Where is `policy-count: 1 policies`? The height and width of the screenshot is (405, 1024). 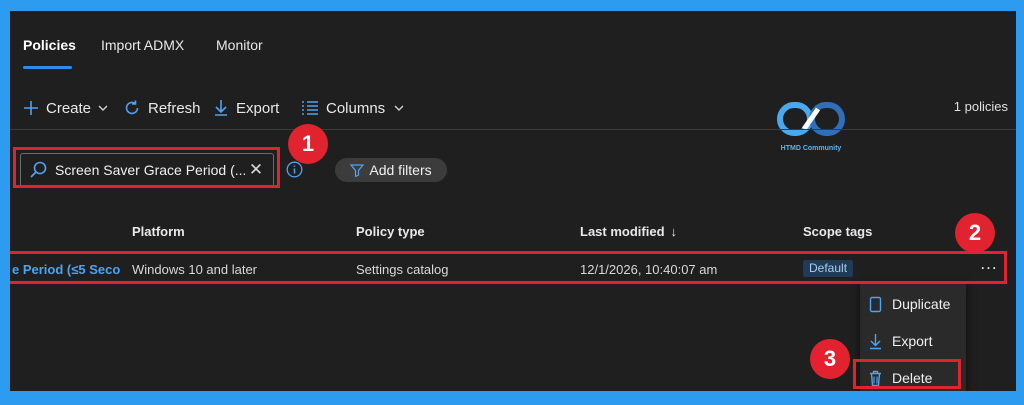 policy-count: 1 policies is located at coordinates (980, 106).